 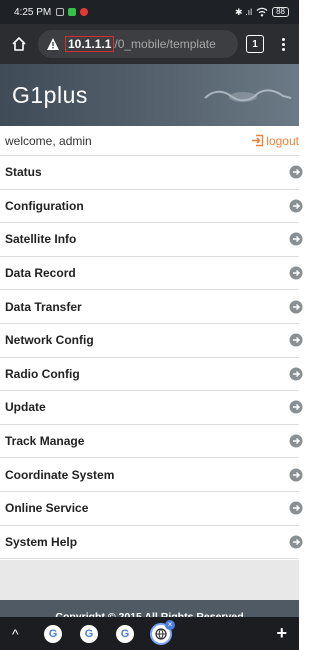 I want to click on tab-switcher-button: 1, so click(x=255, y=44).